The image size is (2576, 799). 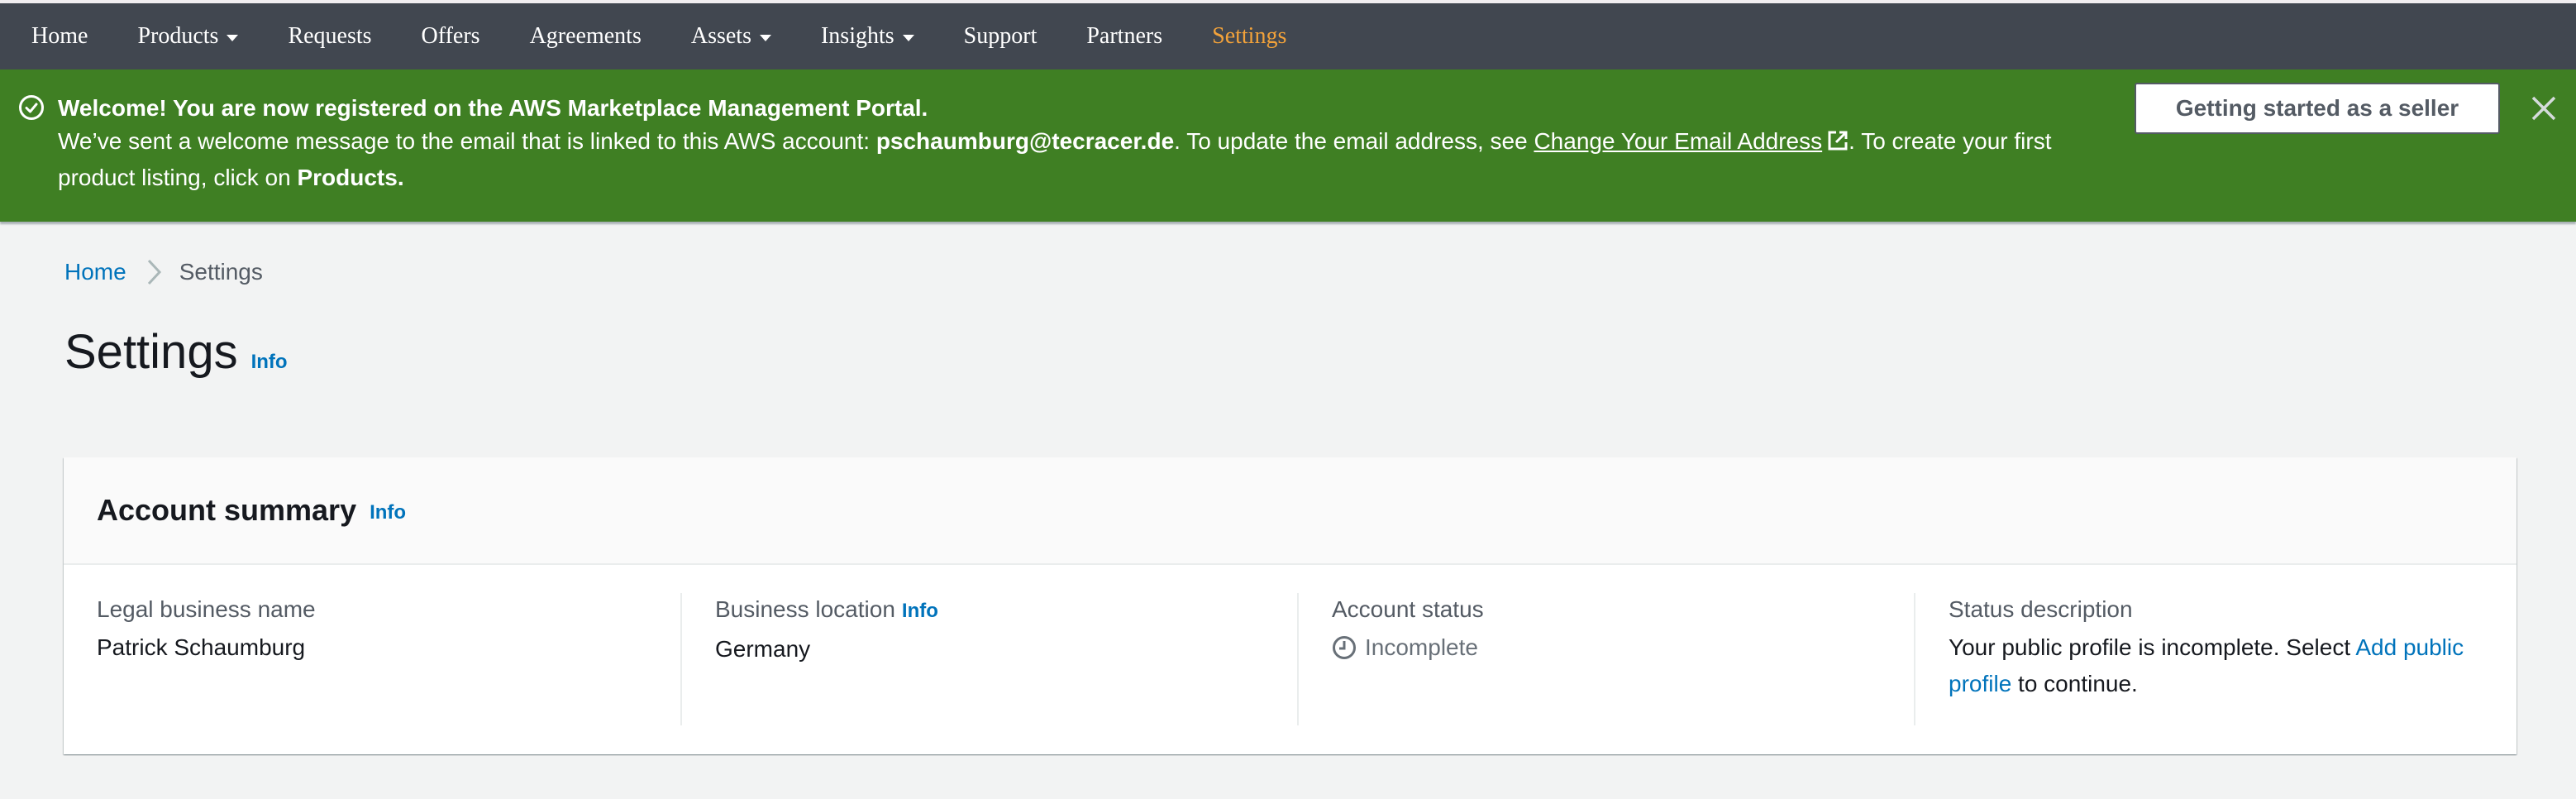 What do you see at coordinates (388, 512) in the screenshot?
I see `account-summary-info-link: Info` at bounding box center [388, 512].